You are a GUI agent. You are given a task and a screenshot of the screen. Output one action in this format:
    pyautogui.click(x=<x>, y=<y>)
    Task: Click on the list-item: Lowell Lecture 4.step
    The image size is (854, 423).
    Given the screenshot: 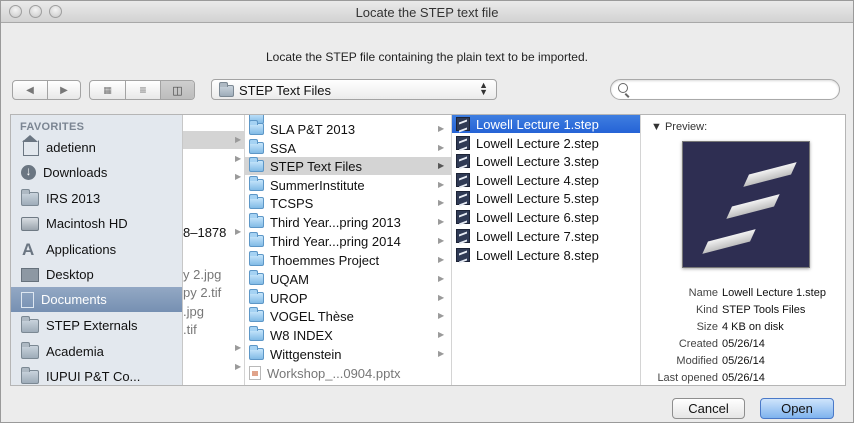 What is the action you would take?
    pyautogui.click(x=548, y=180)
    